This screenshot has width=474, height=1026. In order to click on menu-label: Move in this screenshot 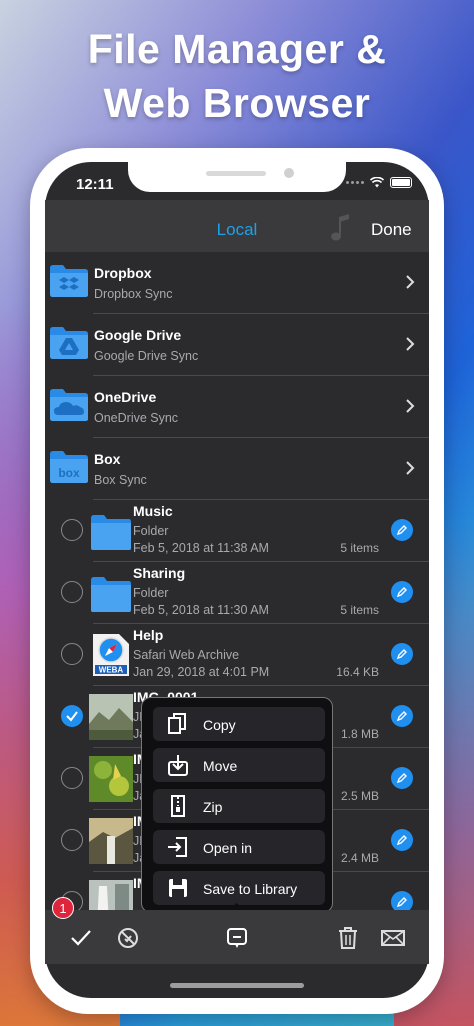, I will do `click(220, 766)`.